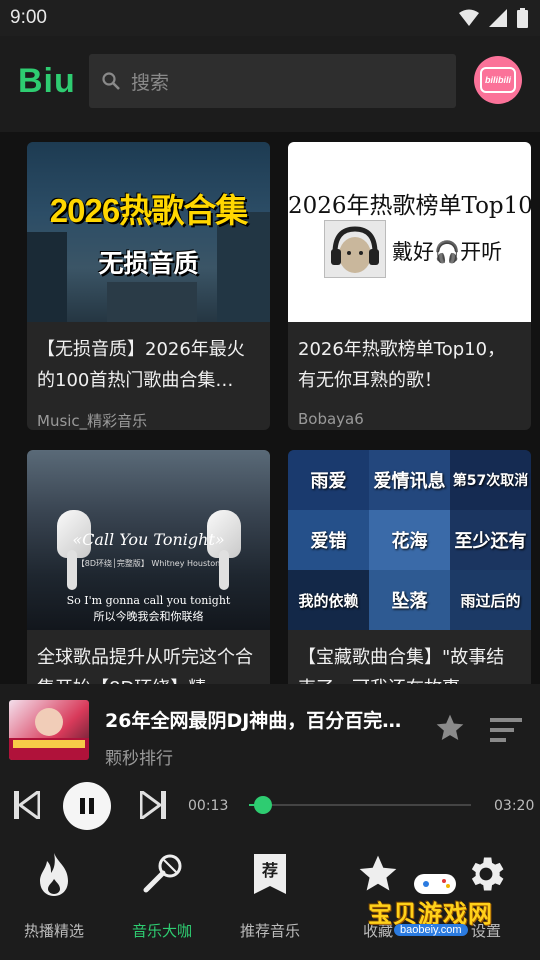 The image size is (540, 960). Describe the element at coordinates (522, 18) in the screenshot. I see `battery-icon` at that location.